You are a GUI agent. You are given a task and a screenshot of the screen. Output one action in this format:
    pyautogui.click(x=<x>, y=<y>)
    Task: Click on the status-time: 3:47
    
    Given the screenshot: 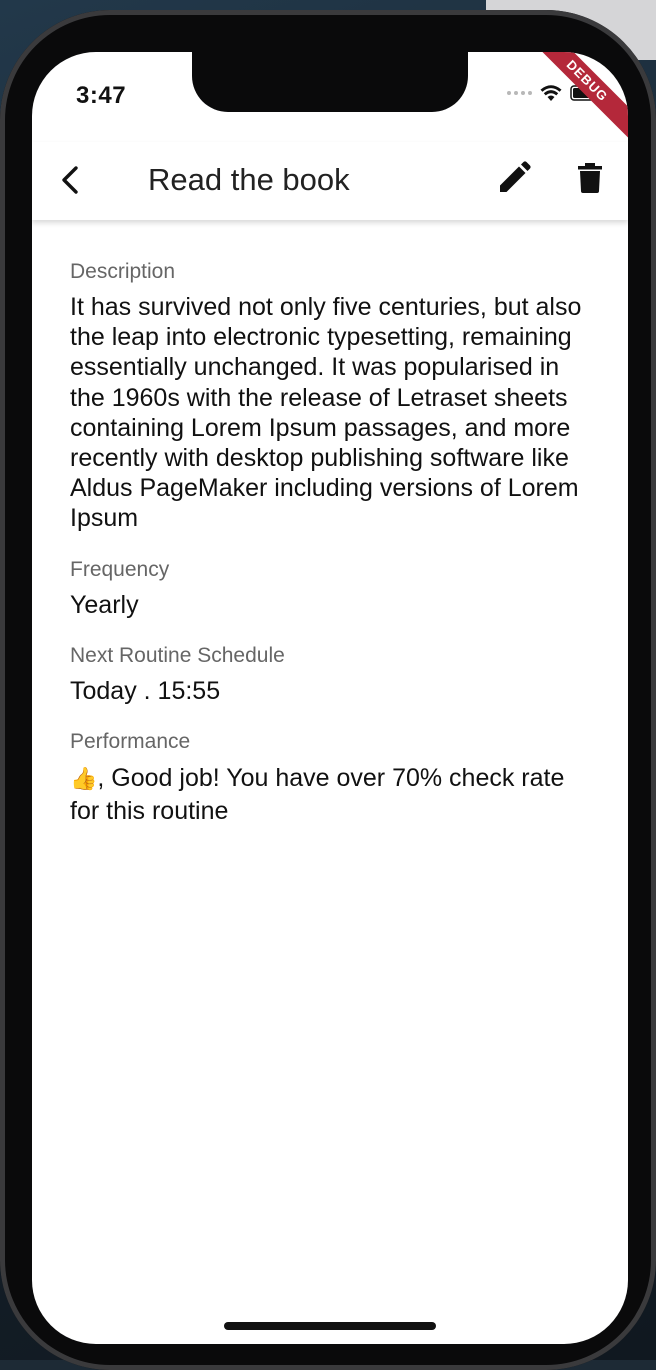 What is the action you would take?
    pyautogui.click(x=101, y=95)
    